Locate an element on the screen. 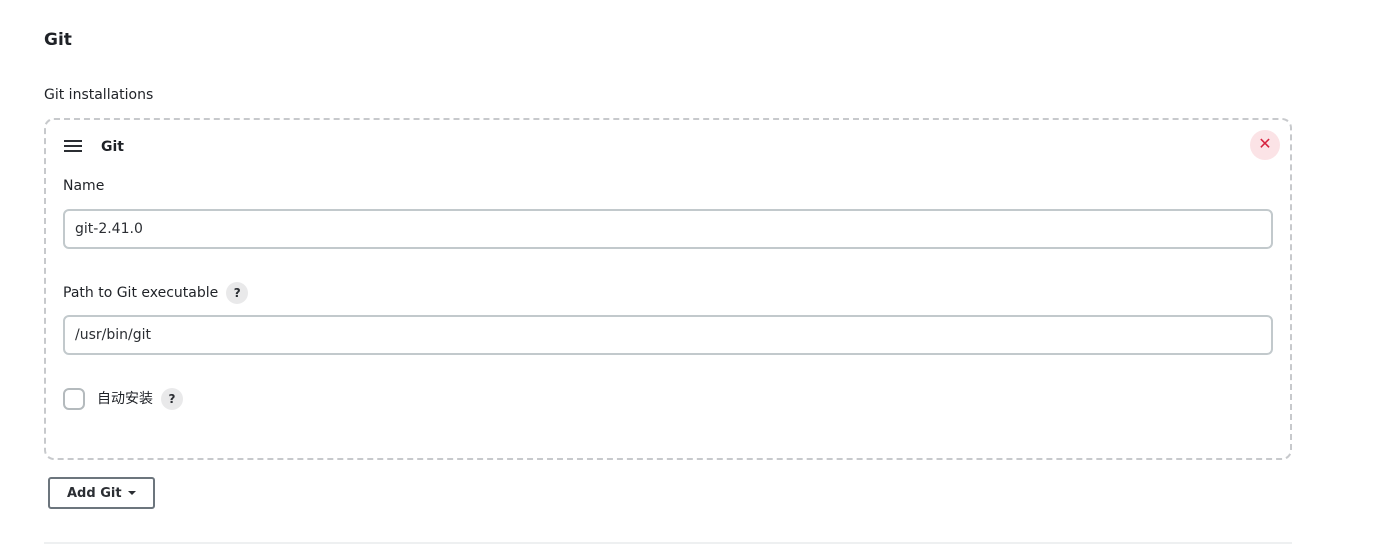 The image size is (1388, 559). git-installations-label: Git installations is located at coordinates (99, 95).